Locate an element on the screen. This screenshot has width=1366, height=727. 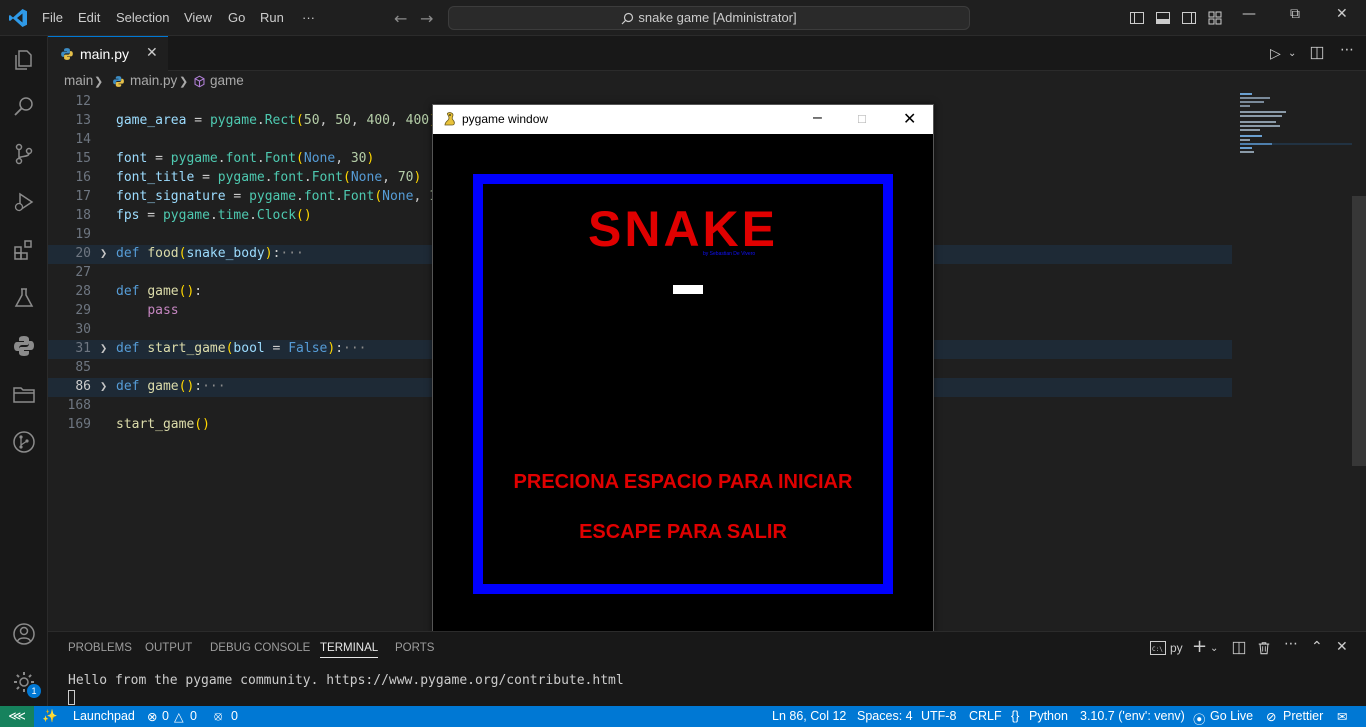
pygame-minimize-button: – is located at coordinates (817, 118).